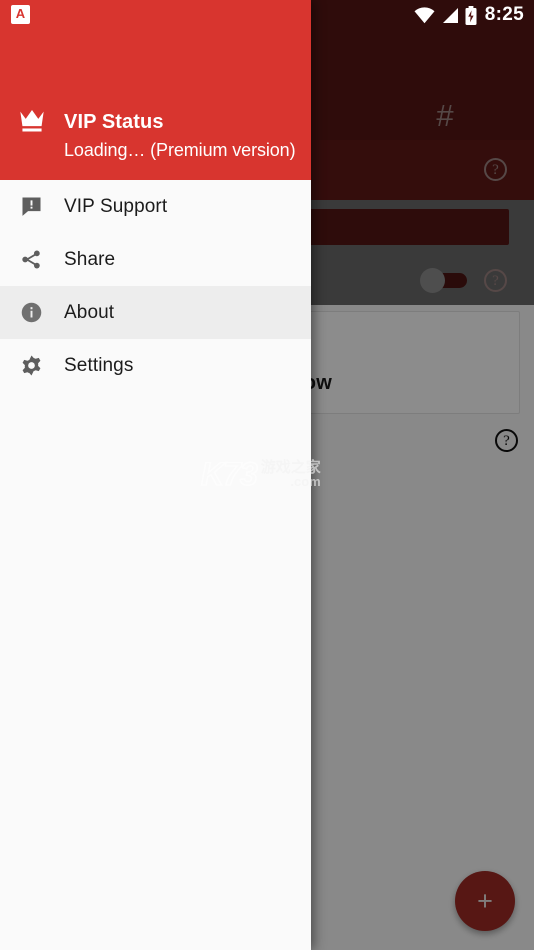 The height and width of the screenshot is (950, 534). Describe the element at coordinates (31, 366) in the screenshot. I see `gear-icon` at that location.